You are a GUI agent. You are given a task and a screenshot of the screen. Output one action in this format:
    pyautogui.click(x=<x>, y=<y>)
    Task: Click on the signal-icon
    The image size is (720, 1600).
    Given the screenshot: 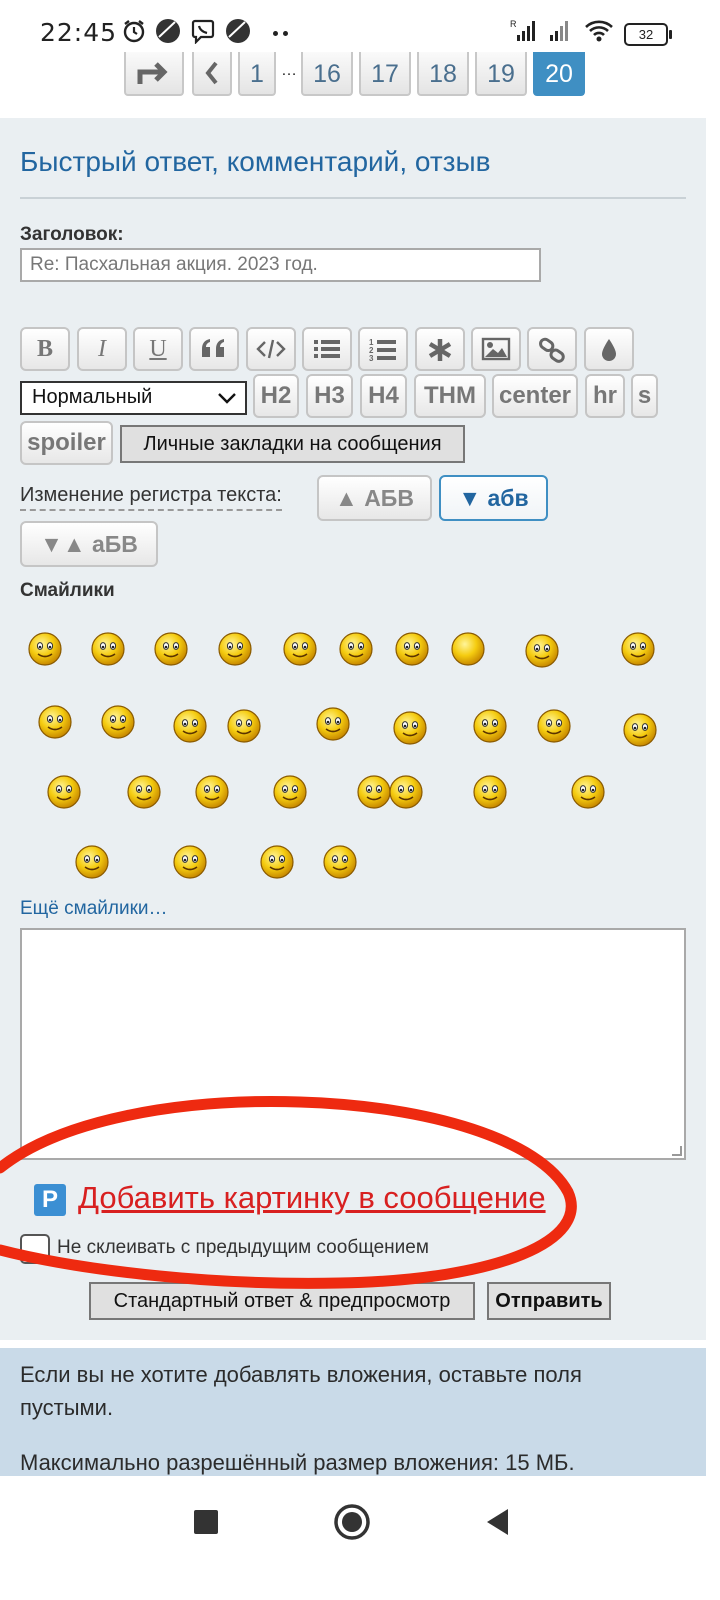 What is the action you would take?
    pyautogui.click(x=559, y=31)
    